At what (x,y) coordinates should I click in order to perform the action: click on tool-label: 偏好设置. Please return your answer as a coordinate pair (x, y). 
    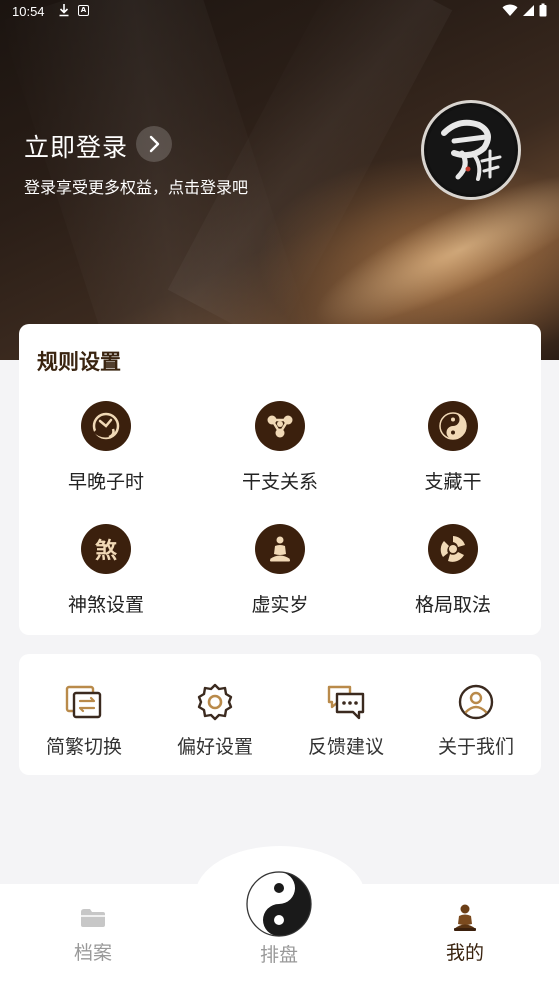
    Looking at the image, I should click on (214, 747).